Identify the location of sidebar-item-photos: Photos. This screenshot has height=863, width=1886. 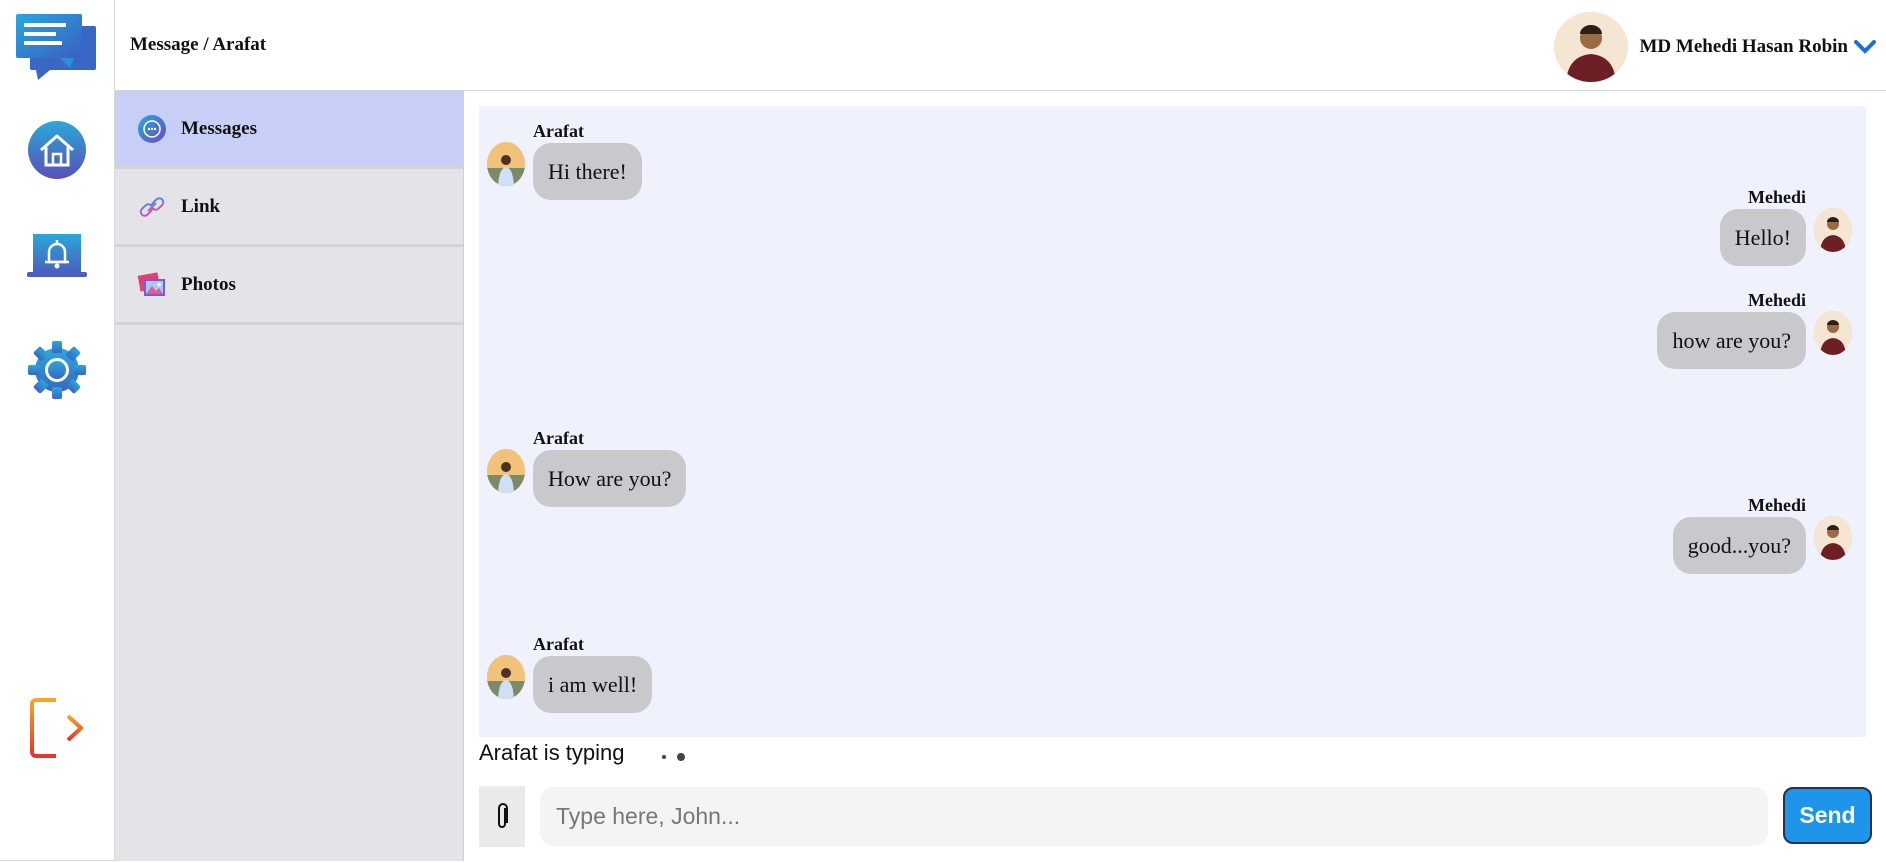
(289, 286).